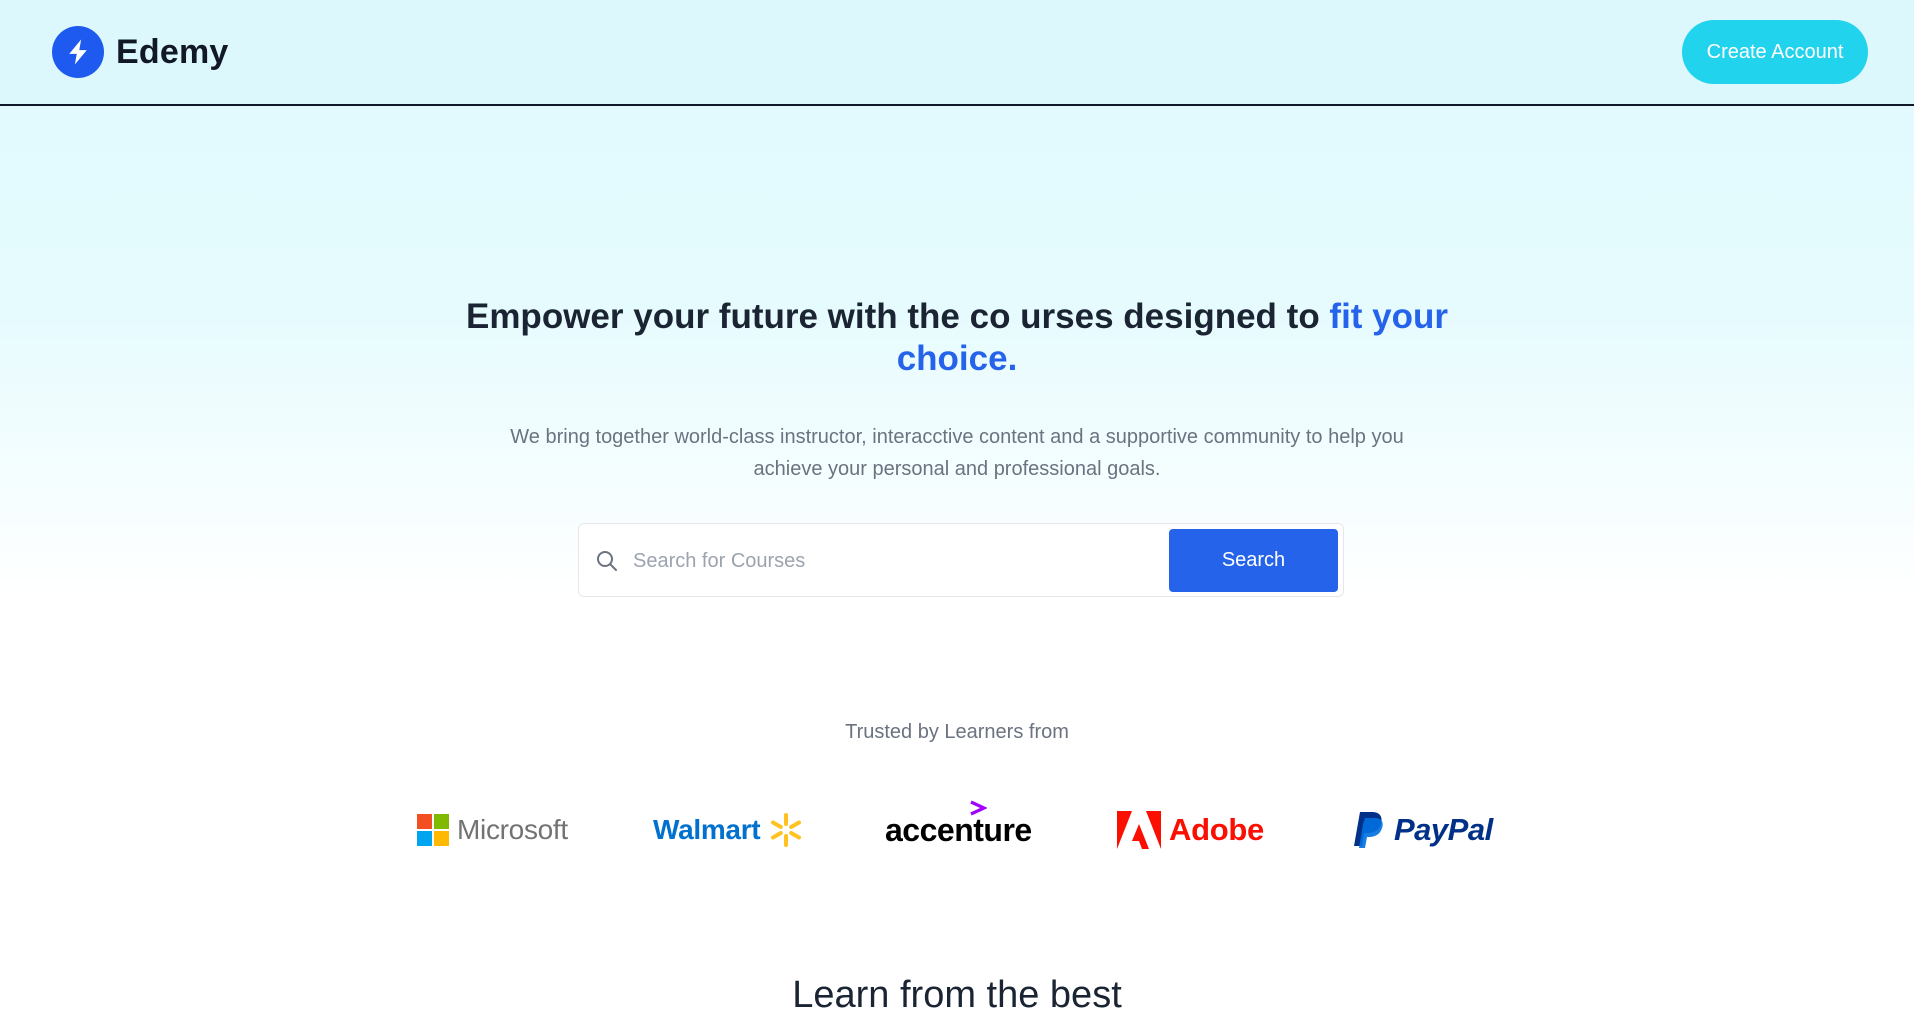 The width and height of the screenshot is (1914, 1030). What do you see at coordinates (957, 995) in the screenshot?
I see `section-title: Learn from the best` at bounding box center [957, 995].